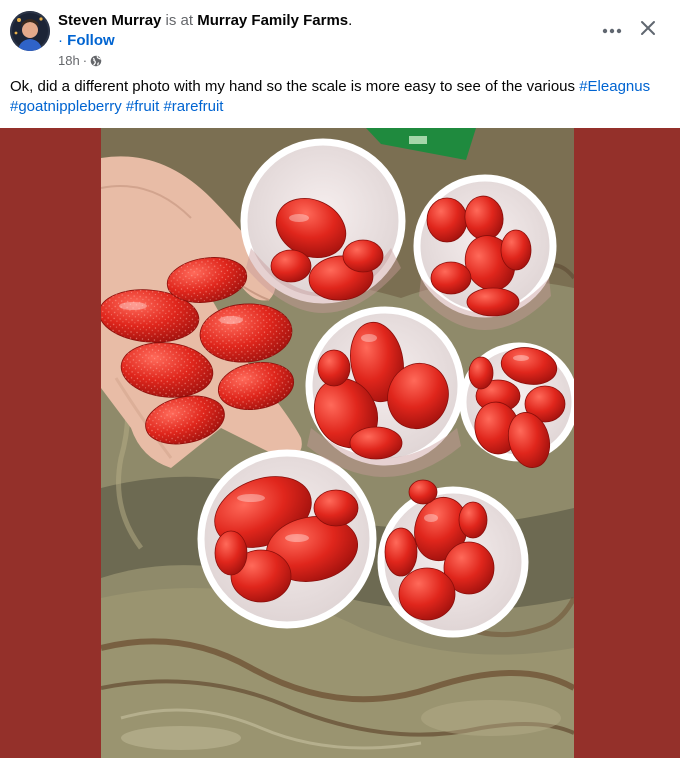 The image size is (680, 758). Describe the element at coordinates (69, 61) in the screenshot. I see `post-timestamp: 18h` at that location.